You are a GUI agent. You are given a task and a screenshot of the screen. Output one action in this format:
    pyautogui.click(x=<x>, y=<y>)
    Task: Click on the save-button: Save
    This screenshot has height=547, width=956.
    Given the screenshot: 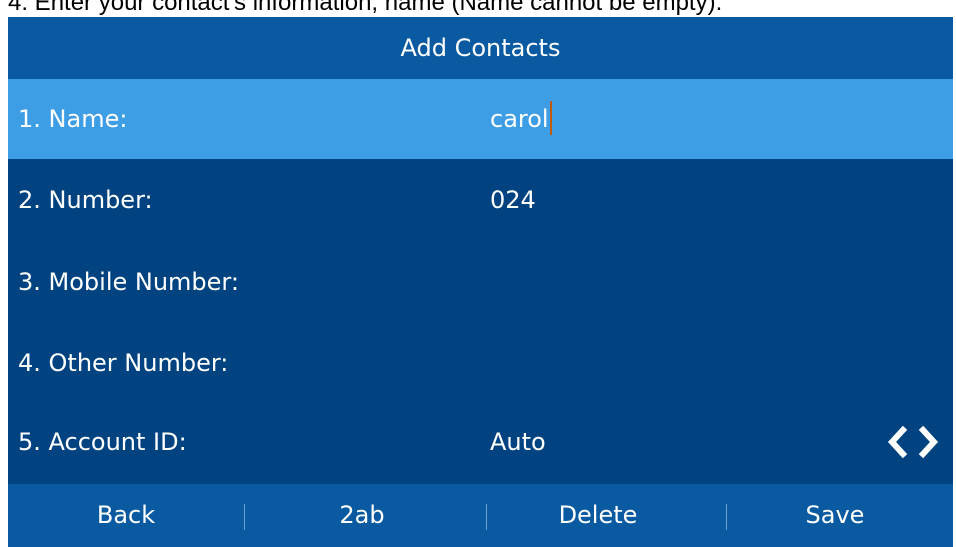 What is the action you would take?
    pyautogui.click(x=835, y=515)
    